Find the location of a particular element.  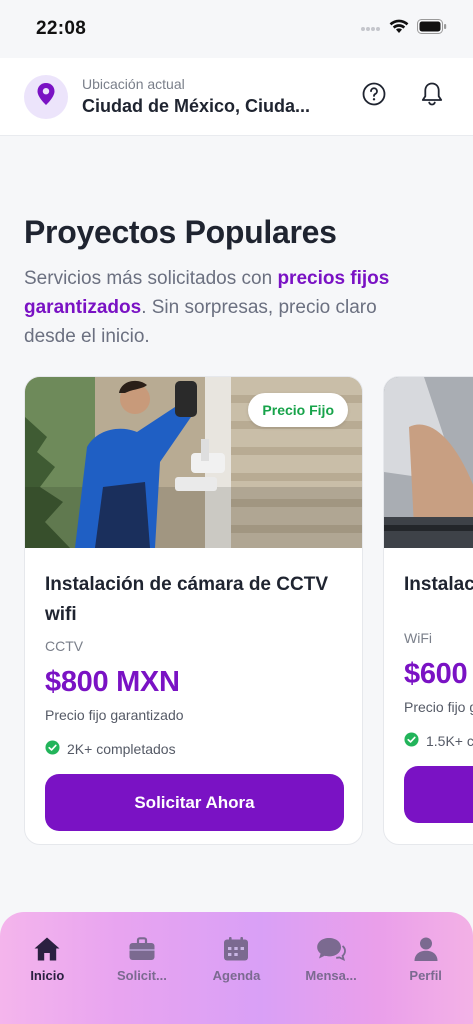

card-completed: 1.5K+ c is located at coordinates (438, 741).